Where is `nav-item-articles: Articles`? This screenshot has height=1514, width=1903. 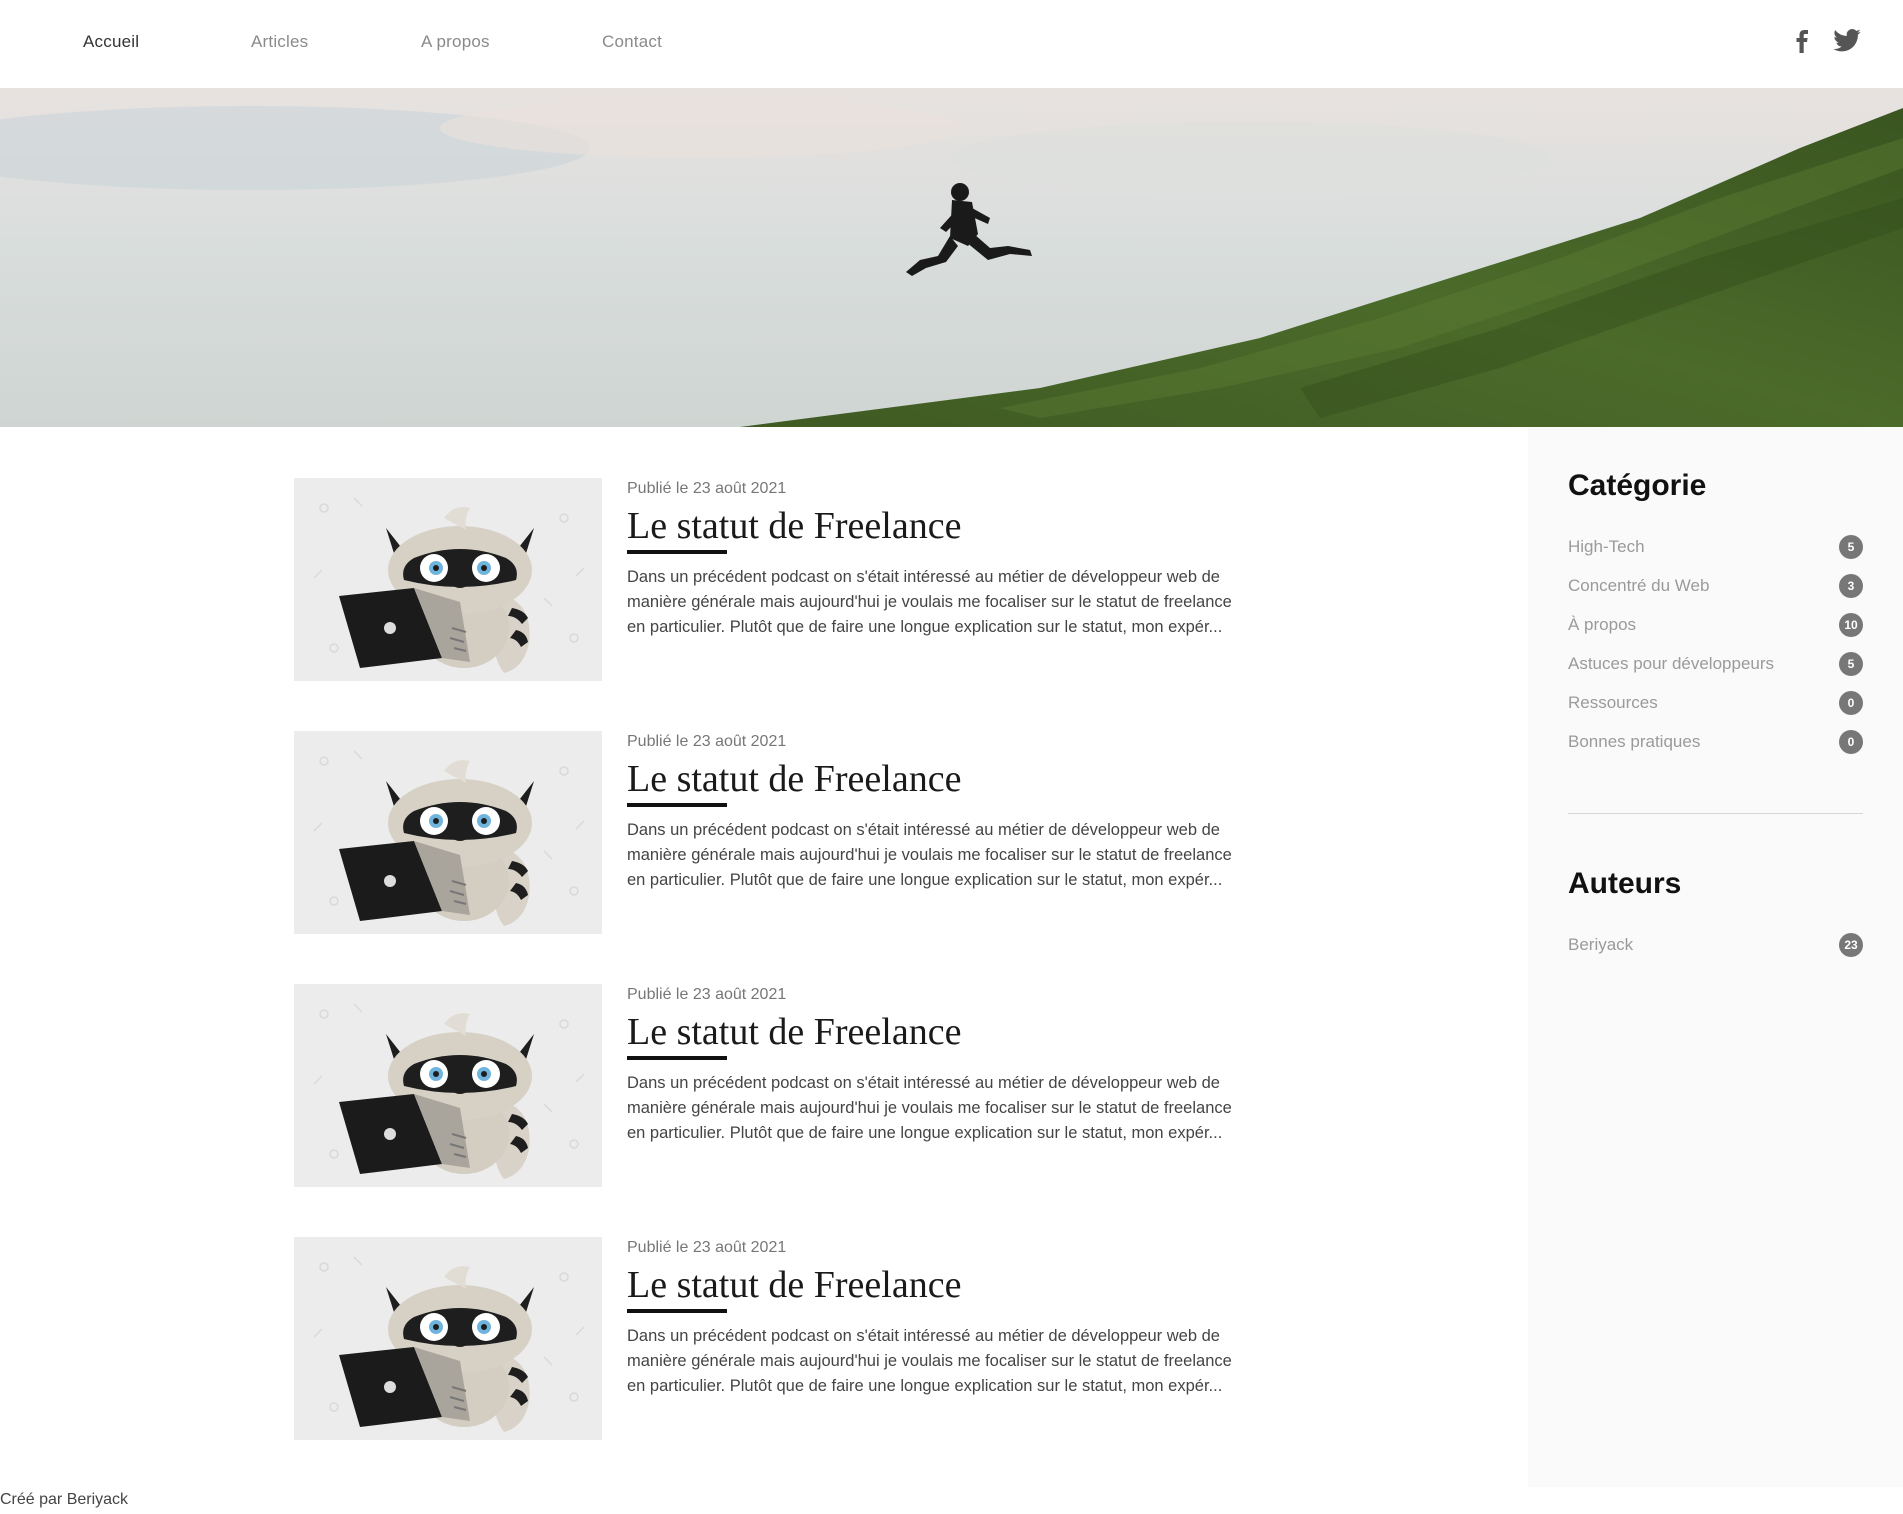 nav-item-articles: Articles is located at coordinates (279, 42).